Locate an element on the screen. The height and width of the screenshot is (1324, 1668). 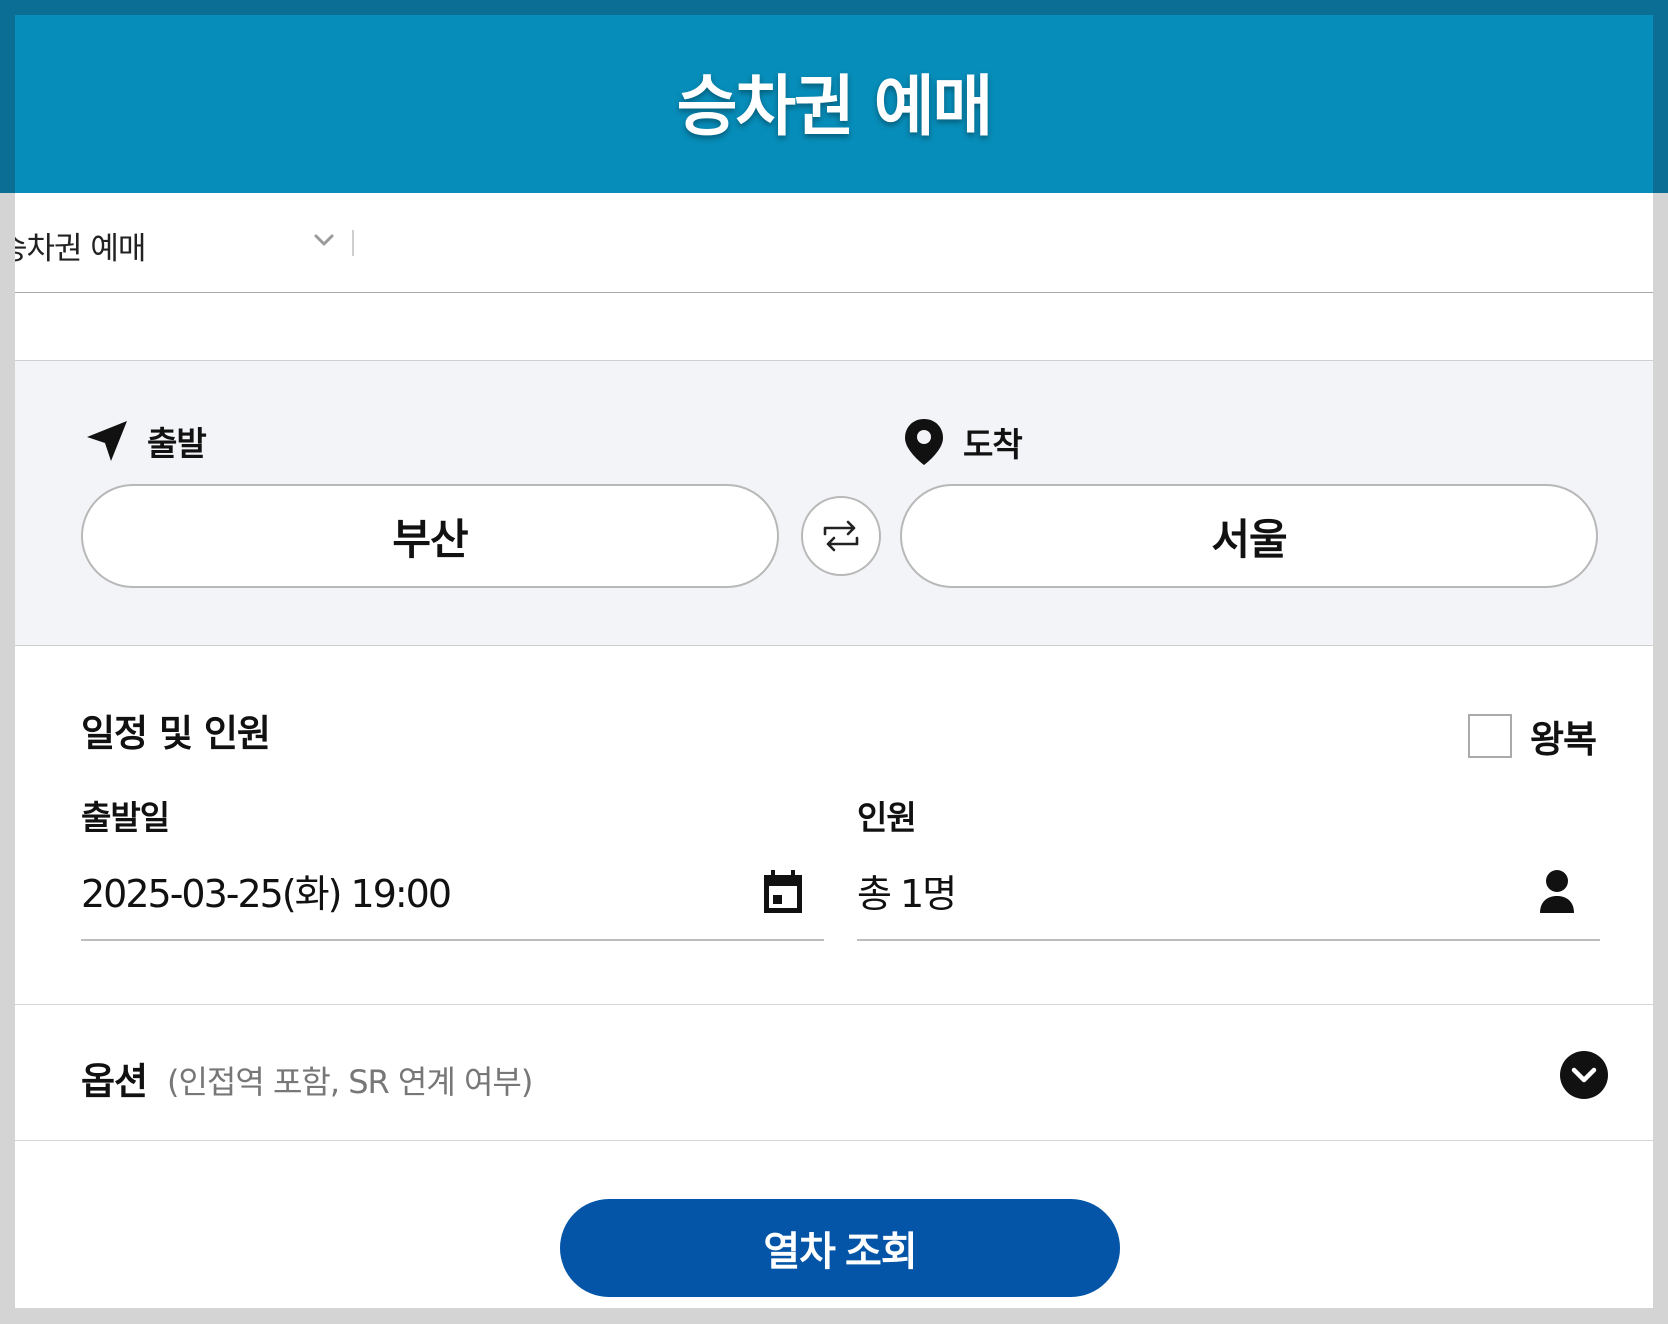
page-title: 승차권 예매 is located at coordinates (835, 106).